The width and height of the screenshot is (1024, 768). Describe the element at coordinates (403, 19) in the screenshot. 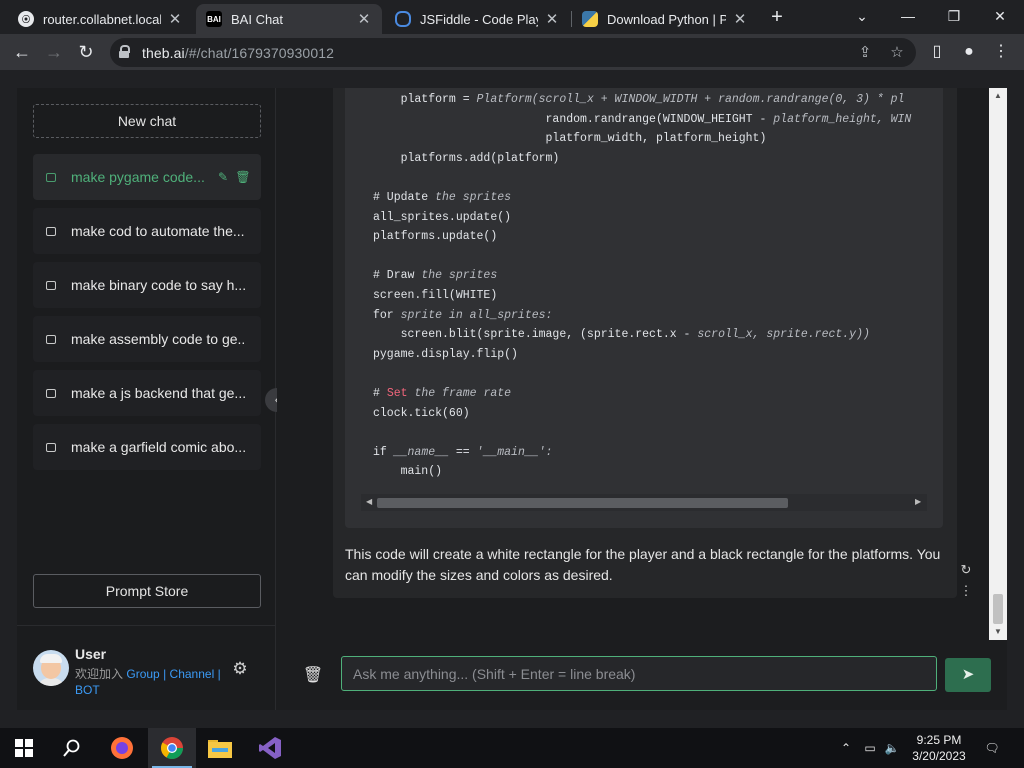

I see `jsfiddle-favicon-icon` at that location.